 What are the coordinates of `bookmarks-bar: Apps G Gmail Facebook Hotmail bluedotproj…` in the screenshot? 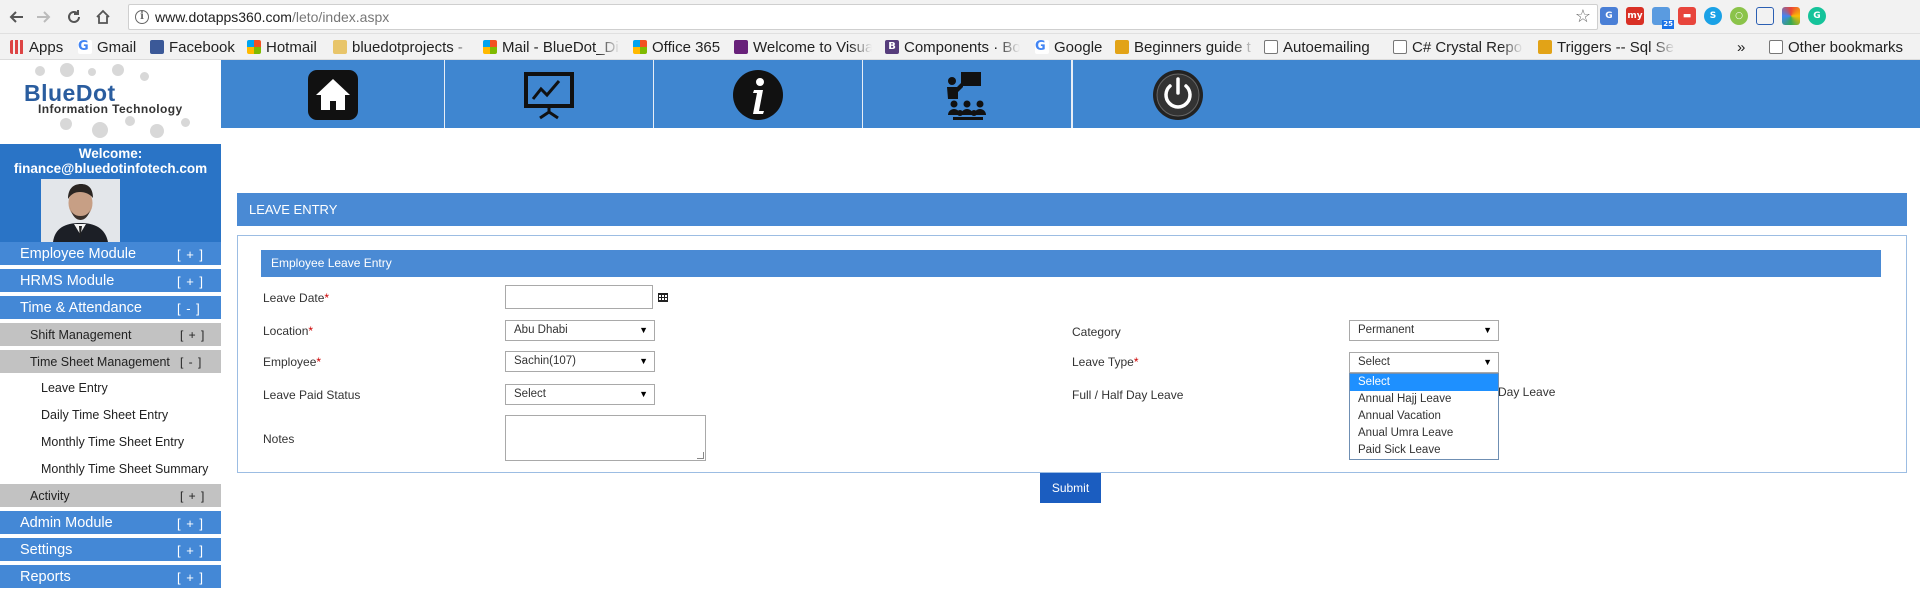 It's located at (960, 47).